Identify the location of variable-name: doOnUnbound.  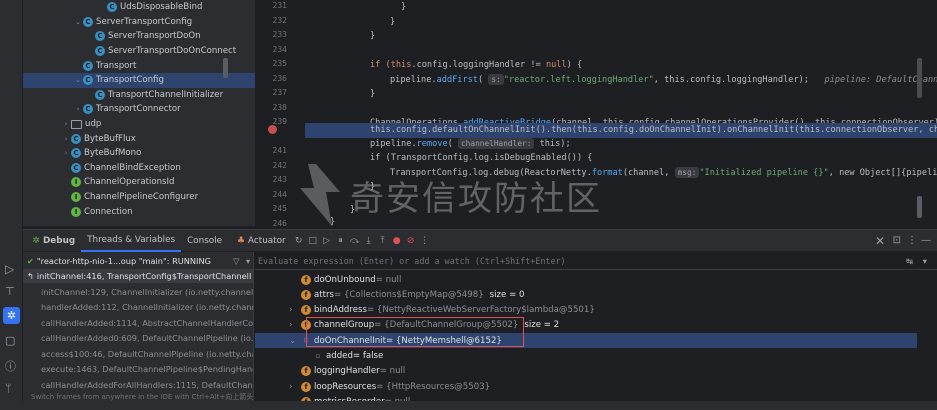
(345, 279).